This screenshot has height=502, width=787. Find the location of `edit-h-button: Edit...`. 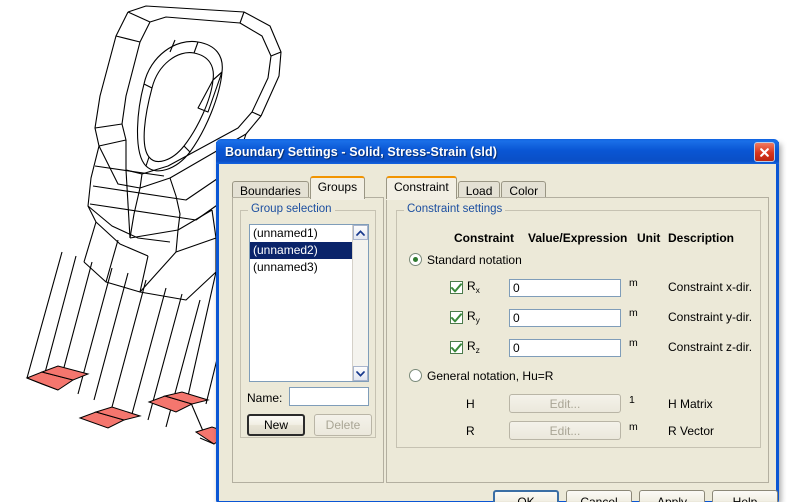

edit-h-button: Edit... is located at coordinates (565, 403).